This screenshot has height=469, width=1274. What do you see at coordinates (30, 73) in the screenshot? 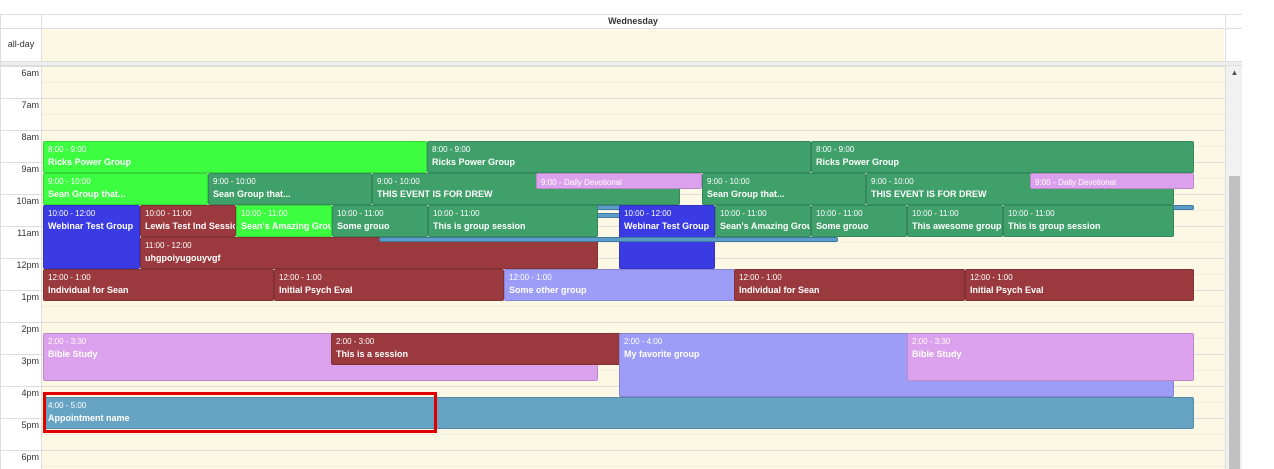
I see `time-label: 6am` at bounding box center [30, 73].